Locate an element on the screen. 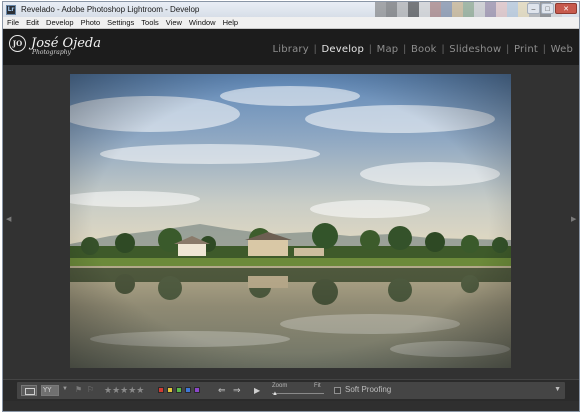 The width and height of the screenshot is (584, 417). module-book: Book is located at coordinates (424, 49).